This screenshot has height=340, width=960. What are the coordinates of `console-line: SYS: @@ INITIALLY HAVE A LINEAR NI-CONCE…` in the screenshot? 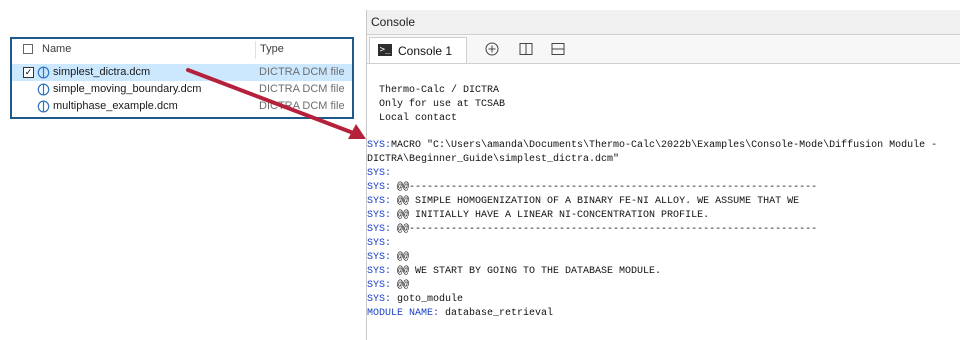 It's located at (538, 215).